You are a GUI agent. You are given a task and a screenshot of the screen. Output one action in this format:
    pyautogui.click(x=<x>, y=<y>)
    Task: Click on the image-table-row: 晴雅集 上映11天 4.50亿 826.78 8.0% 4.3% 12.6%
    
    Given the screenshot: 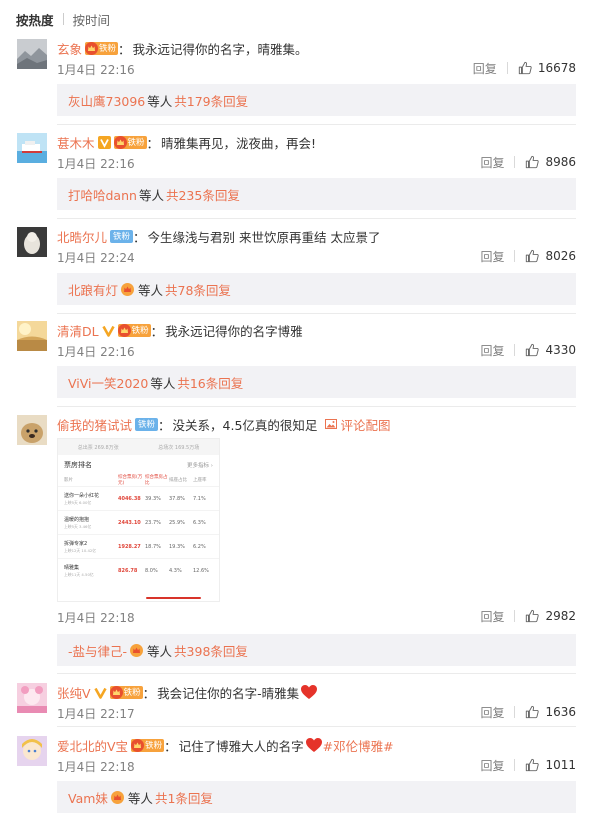 What is the action you would take?
    pyautogui.click(x=138, y=570)
    